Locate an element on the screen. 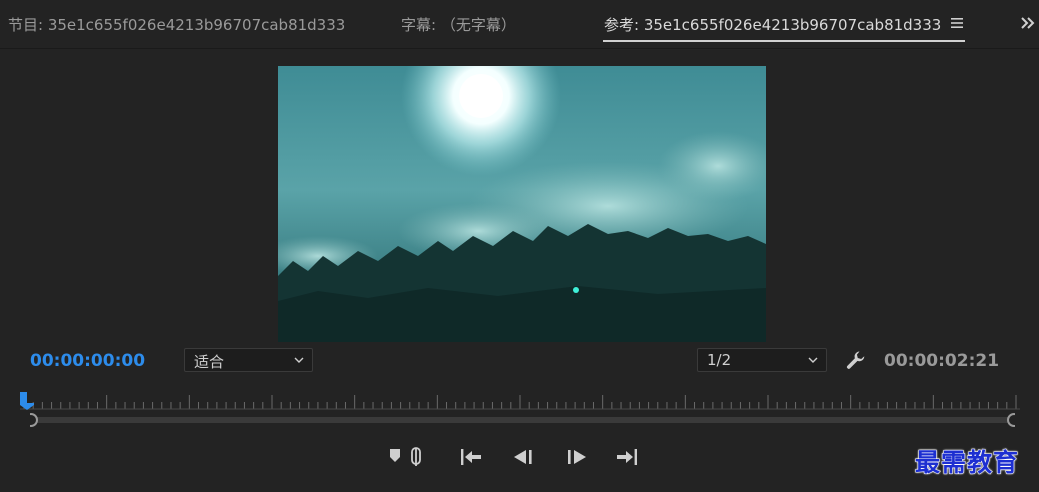 This screenshot has width=1039, height=492. resolution-dropdown: 1/2 is located at coordinates (762, 360).